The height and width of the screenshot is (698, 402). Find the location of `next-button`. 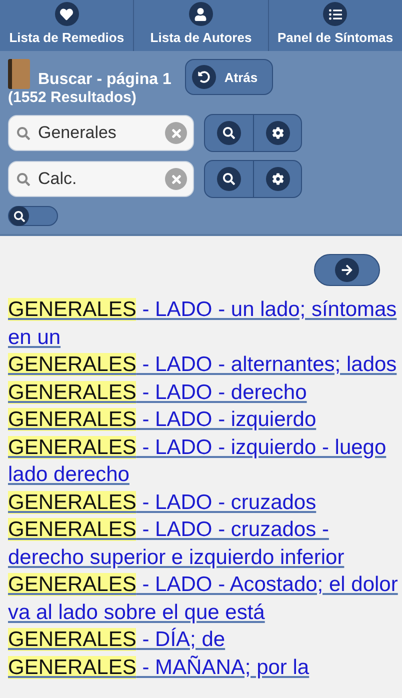

next-button is located at coordinates (347, 270).